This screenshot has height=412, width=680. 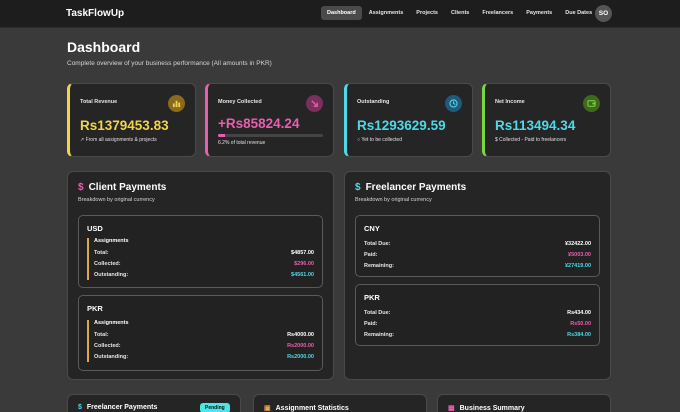 I want to click on row-value: ¥27419.00, so click(x=578, y=265).